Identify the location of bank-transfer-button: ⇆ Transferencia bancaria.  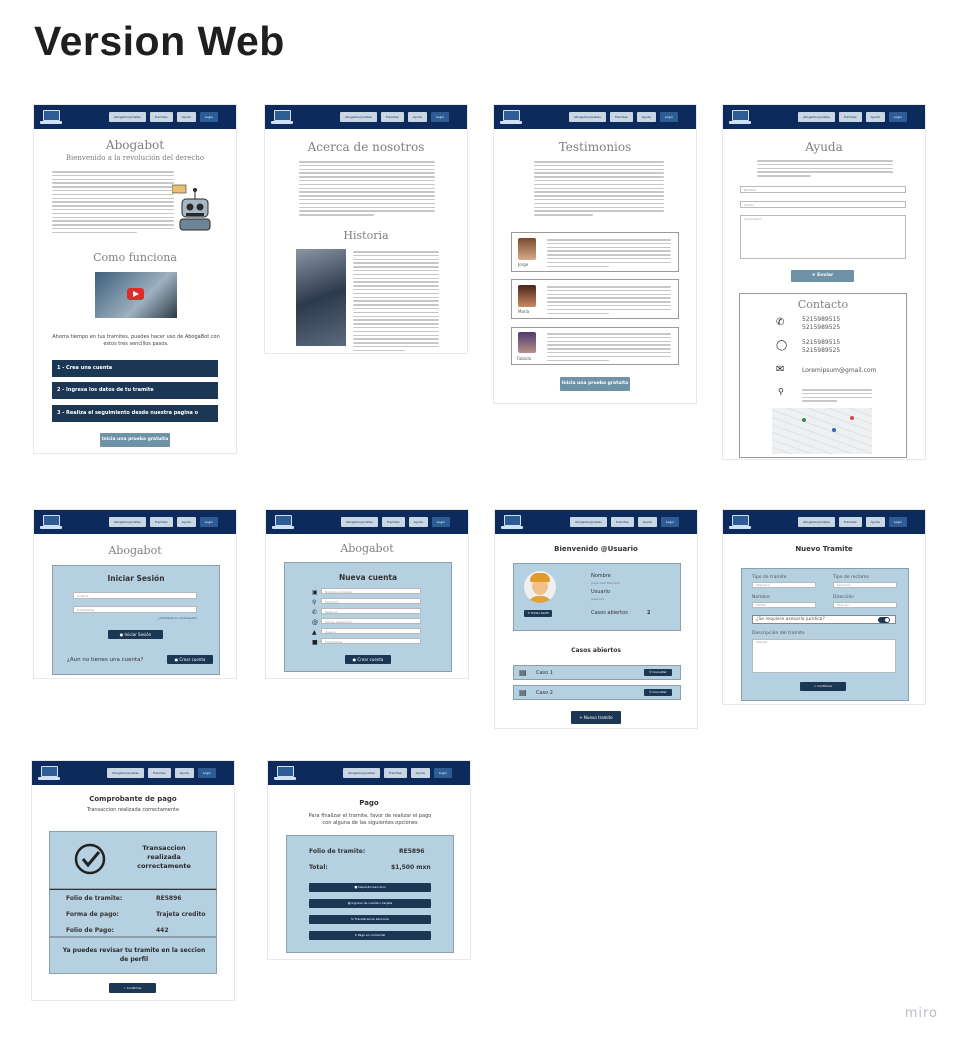
(370, 919).